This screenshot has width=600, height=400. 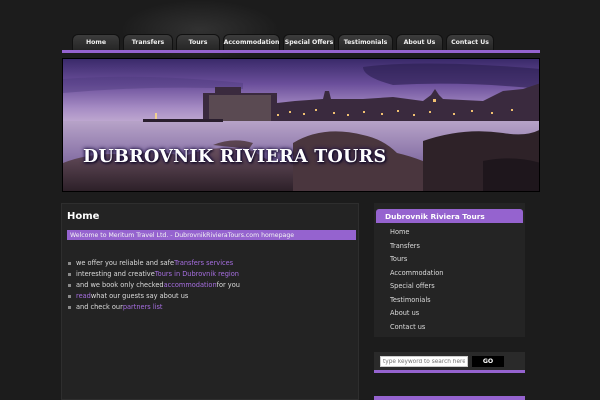 I want to click on nav-accommodation: Accommodation, so click(x=251, y=42).